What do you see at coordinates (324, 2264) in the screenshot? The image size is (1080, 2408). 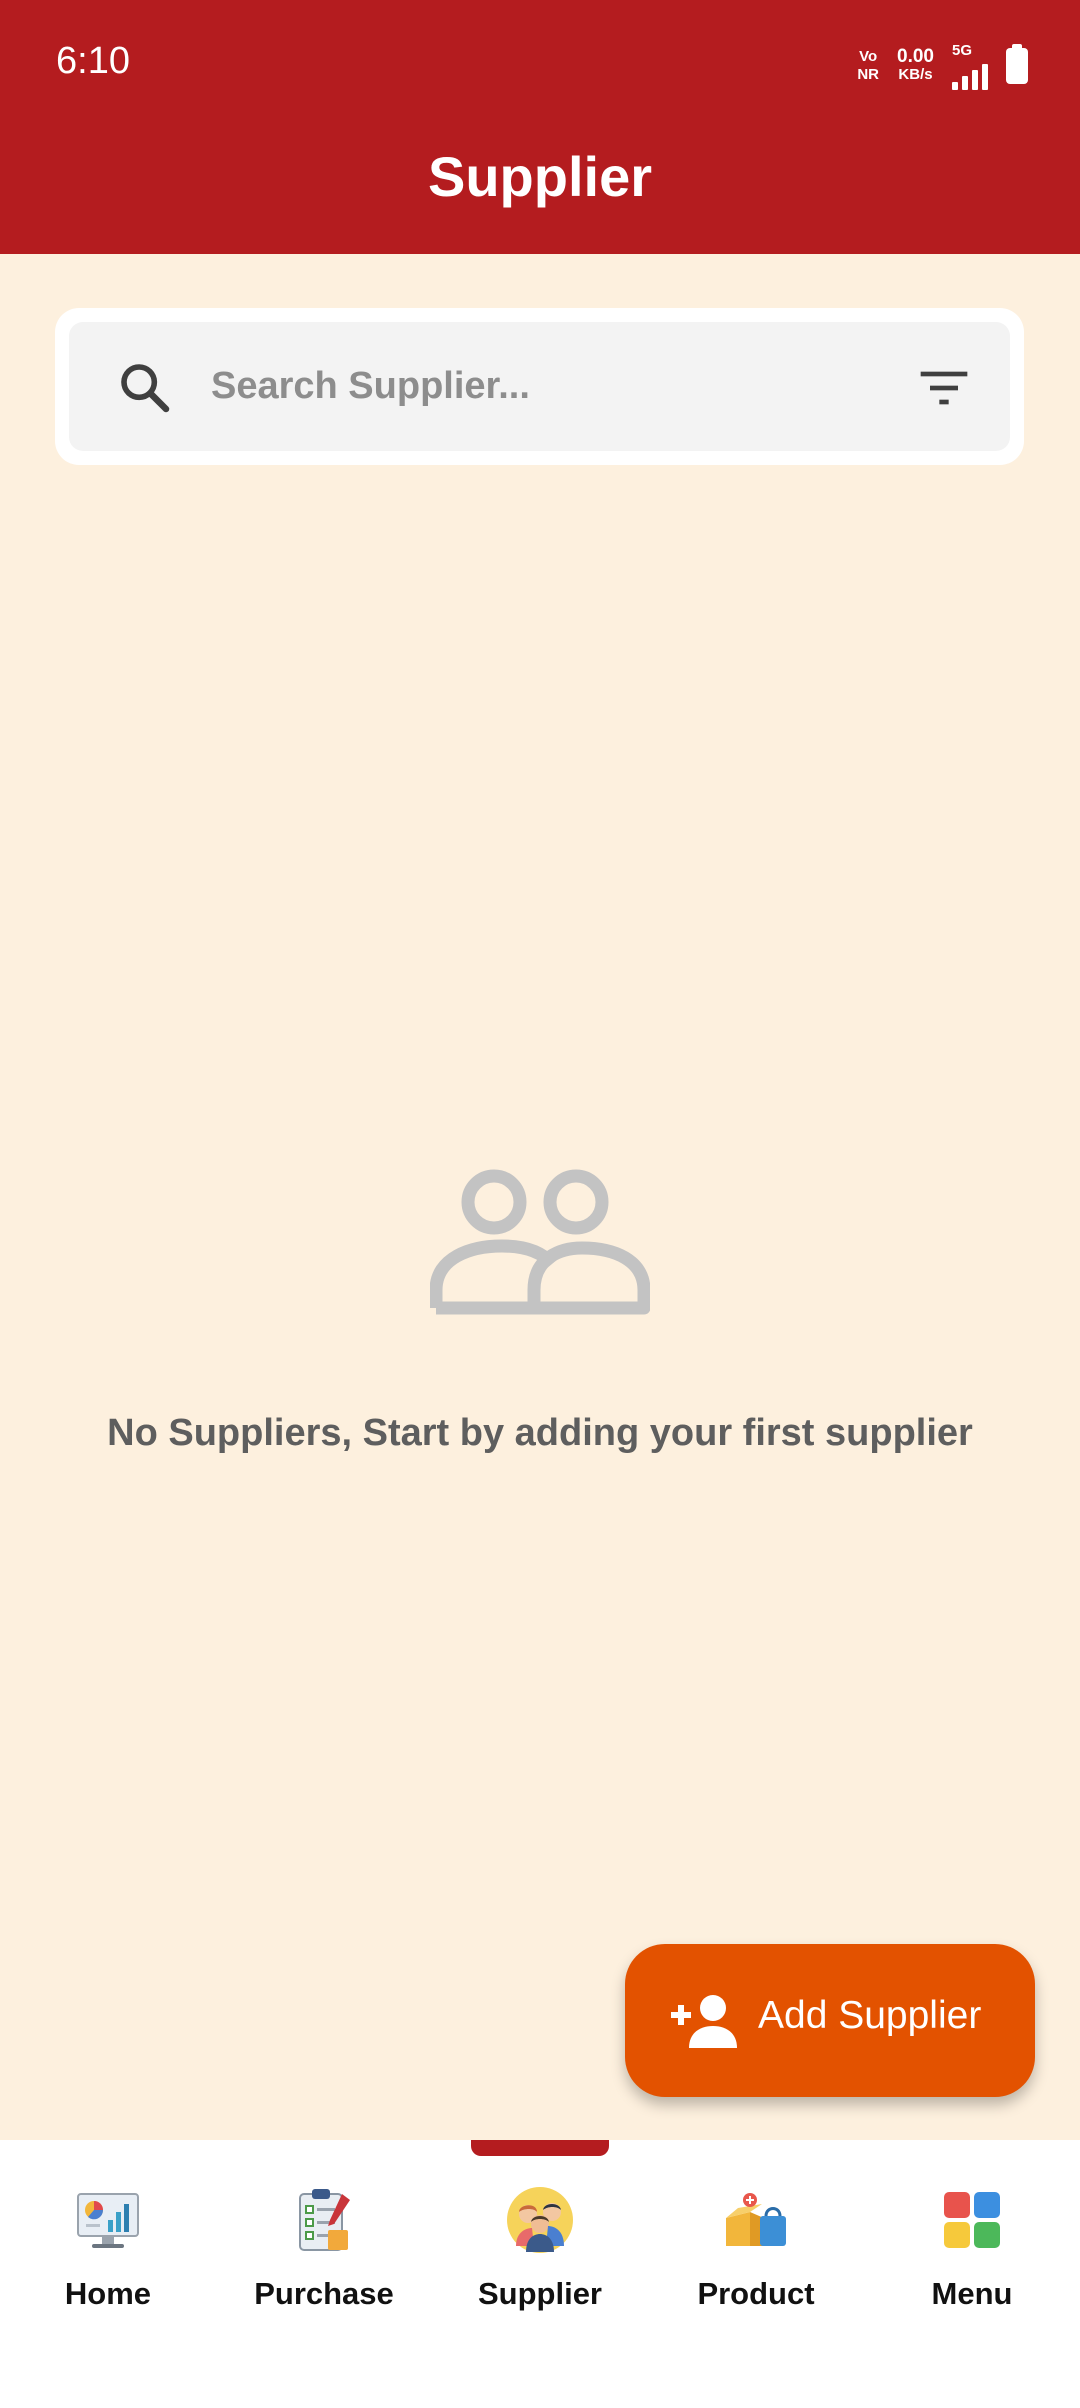 I see `nav-item-purchase: Purchase` at bounding box center [324, 2264].